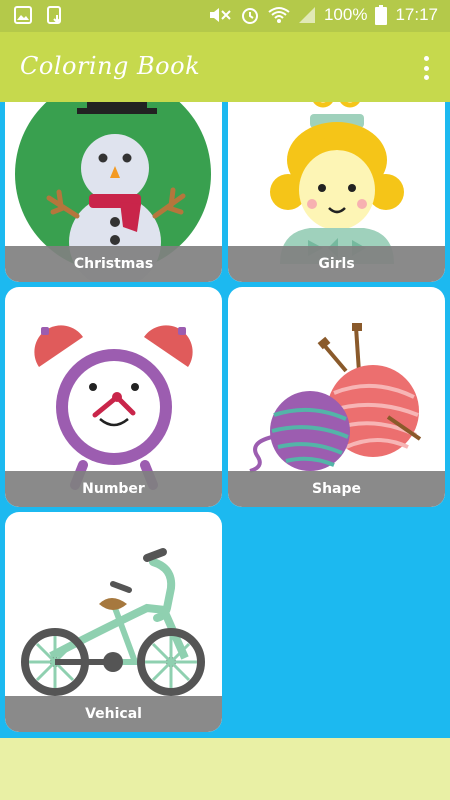  I want to click on category-card-vehical: Vehical, so click(113, 622).